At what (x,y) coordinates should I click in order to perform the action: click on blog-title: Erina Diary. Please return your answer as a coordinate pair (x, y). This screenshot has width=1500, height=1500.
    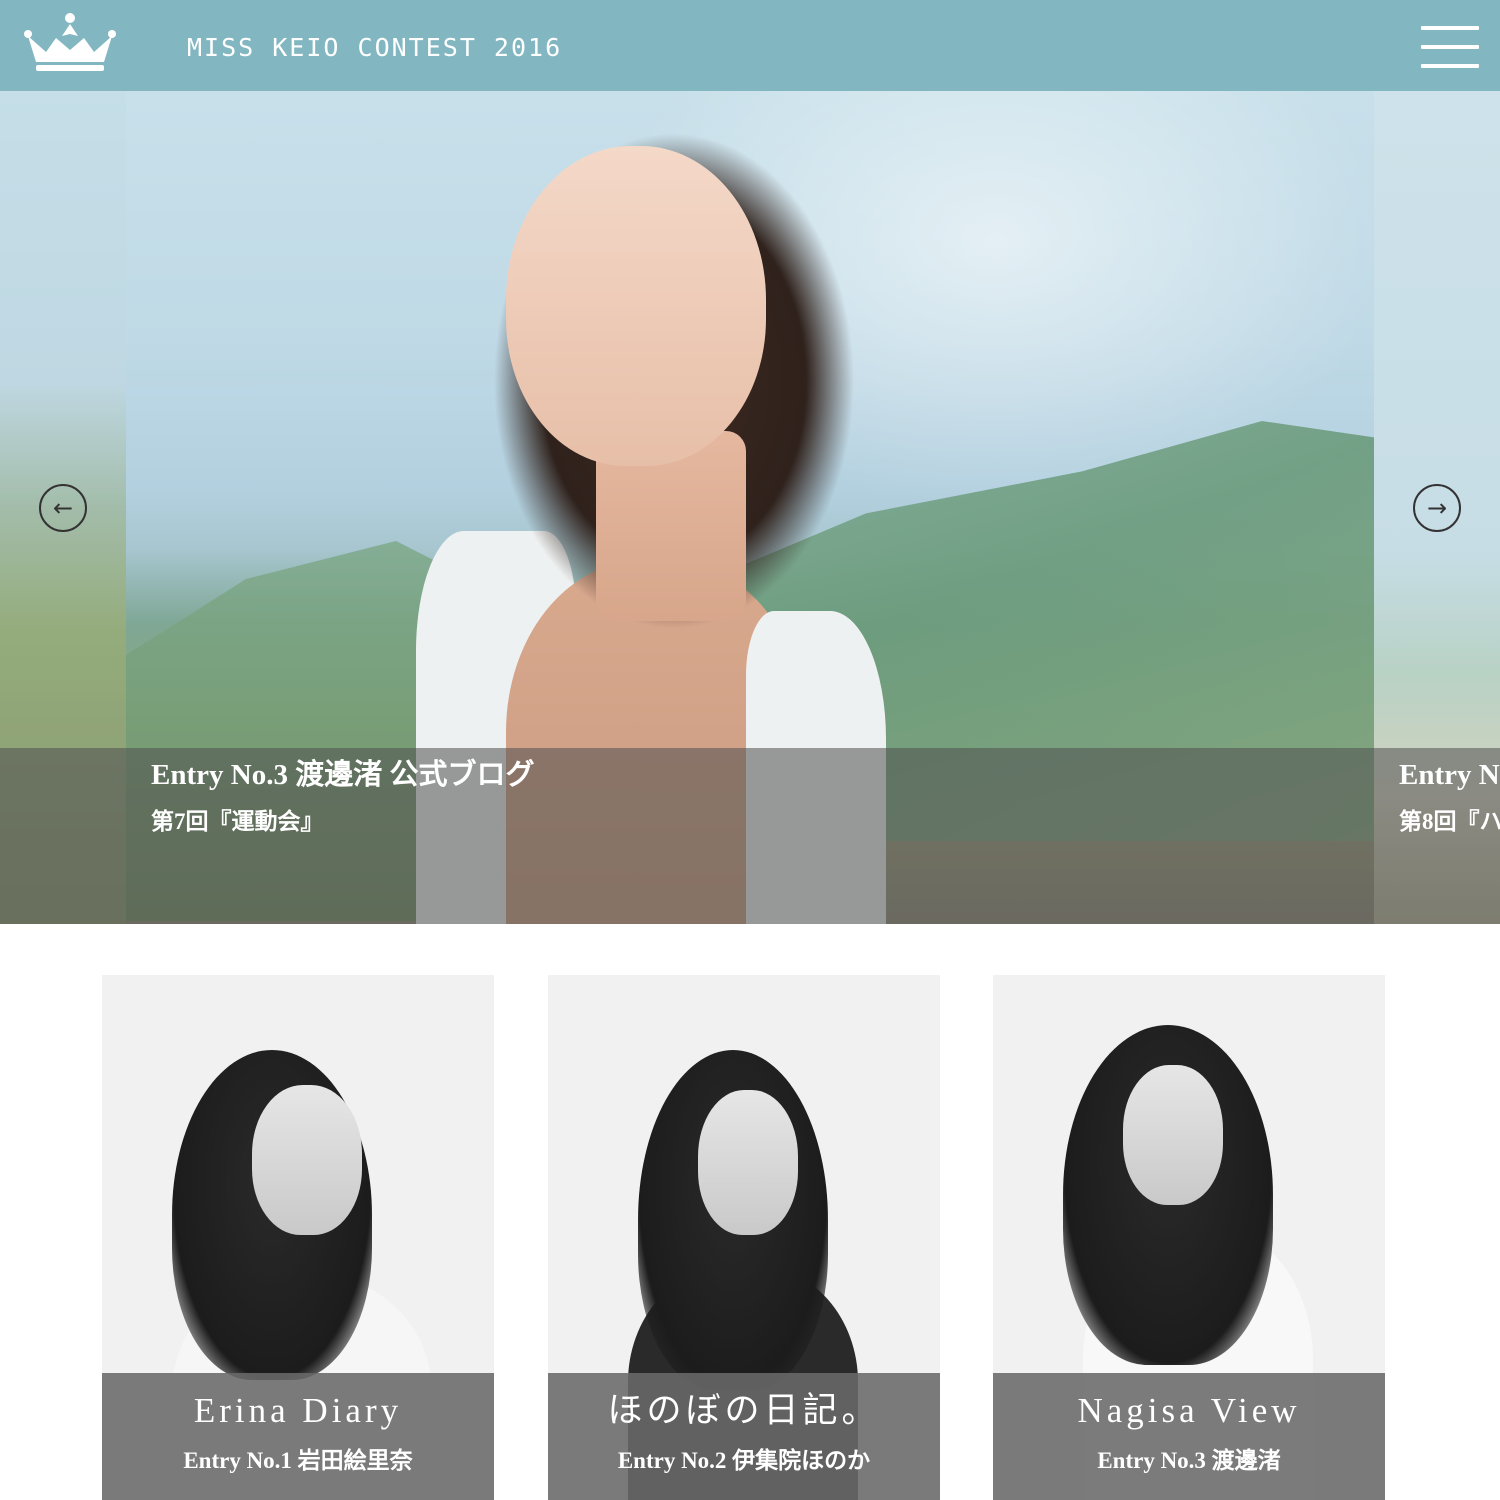
    Looking at the image, I should click on (298, 1411).